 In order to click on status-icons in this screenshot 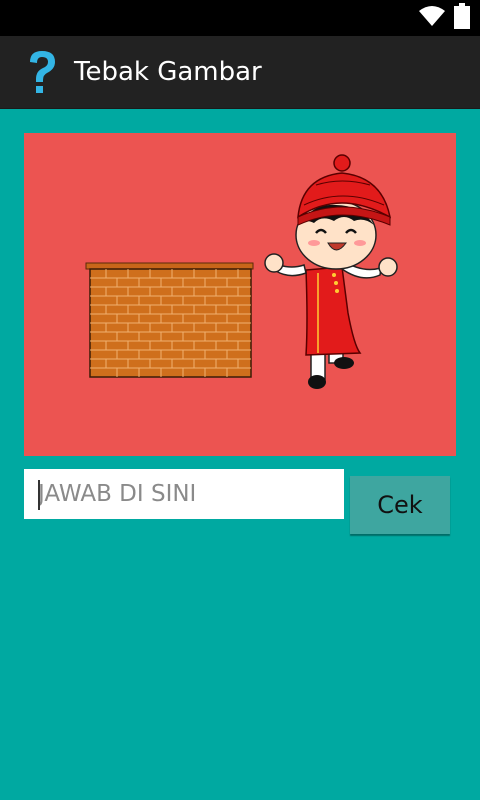, I will do `click(444, 18)`.